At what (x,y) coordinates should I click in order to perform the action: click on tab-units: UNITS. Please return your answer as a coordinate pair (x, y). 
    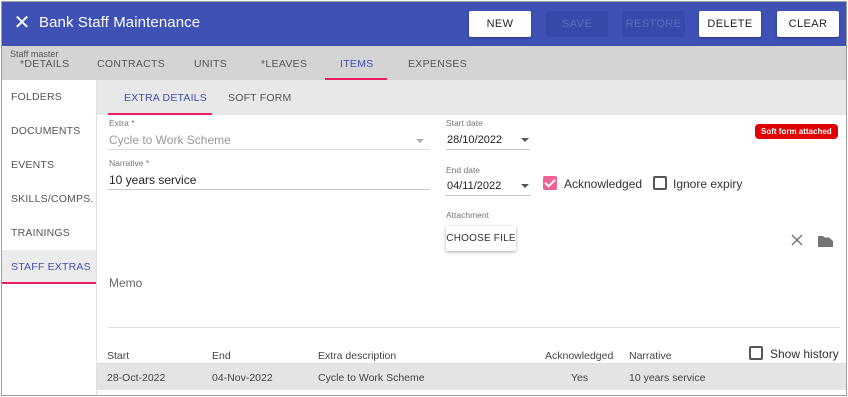
    Looking at the image, I should click on (210, 64).